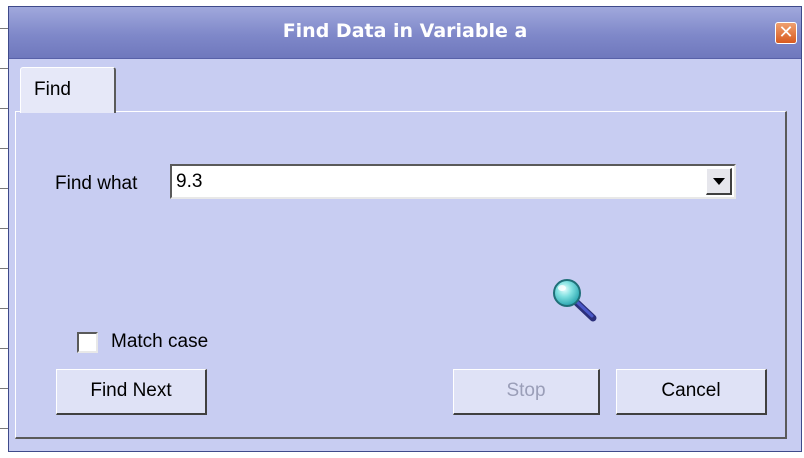 This screenshot has height=458, width=804. What do you see at coordinates (719, 181) in the screenshot?
I see `chevron-down-icon` at bounding box center [719, 181].